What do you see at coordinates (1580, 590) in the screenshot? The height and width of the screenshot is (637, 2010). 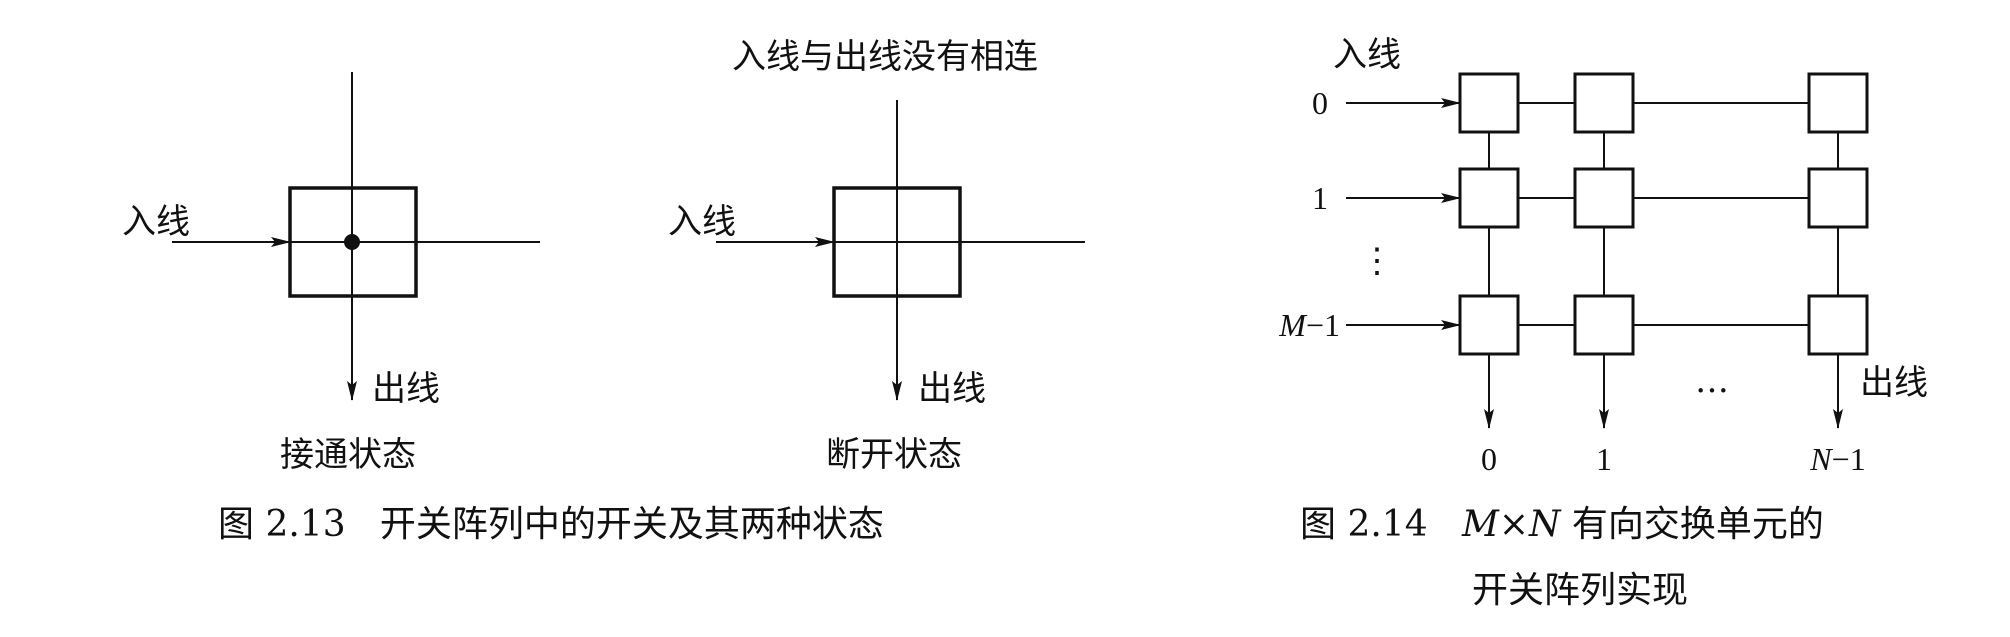 I see `figure-2-14-caption-line2: 开关阵列实现` at bounding box center [1580, 590].